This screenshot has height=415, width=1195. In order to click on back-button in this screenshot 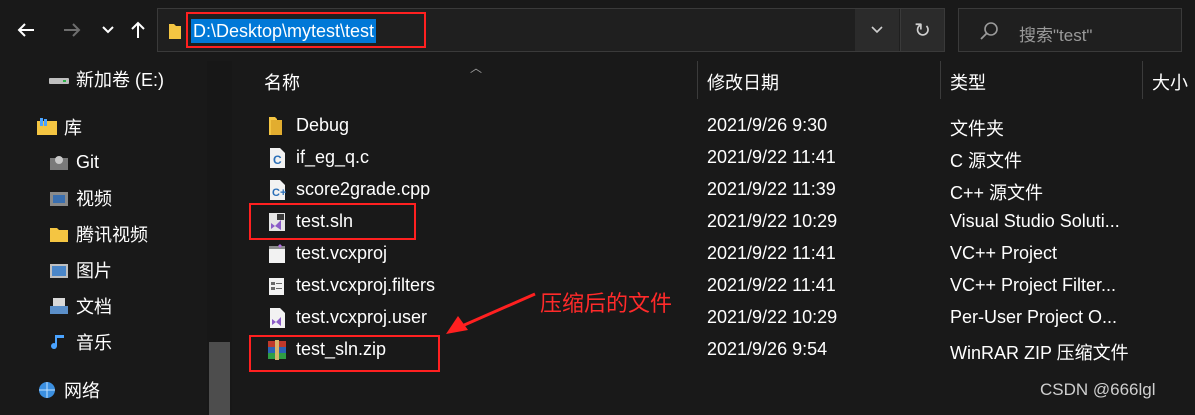, I will do `click(26, 30)`.